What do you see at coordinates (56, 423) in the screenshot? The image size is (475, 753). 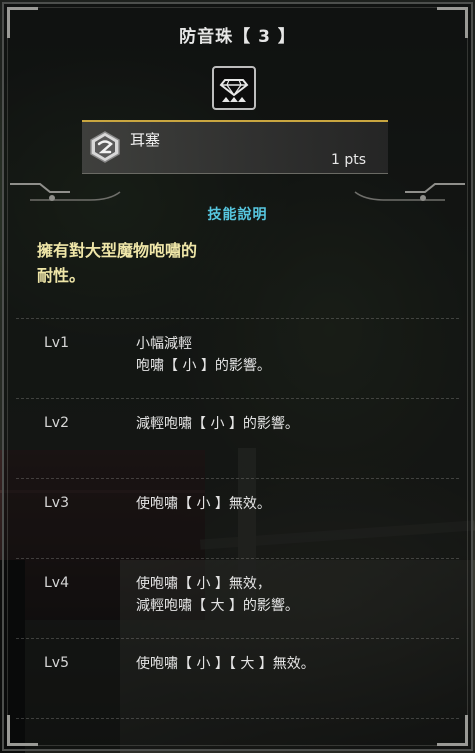 I see `level-label: Lv2` at bounding box center [56, 423].